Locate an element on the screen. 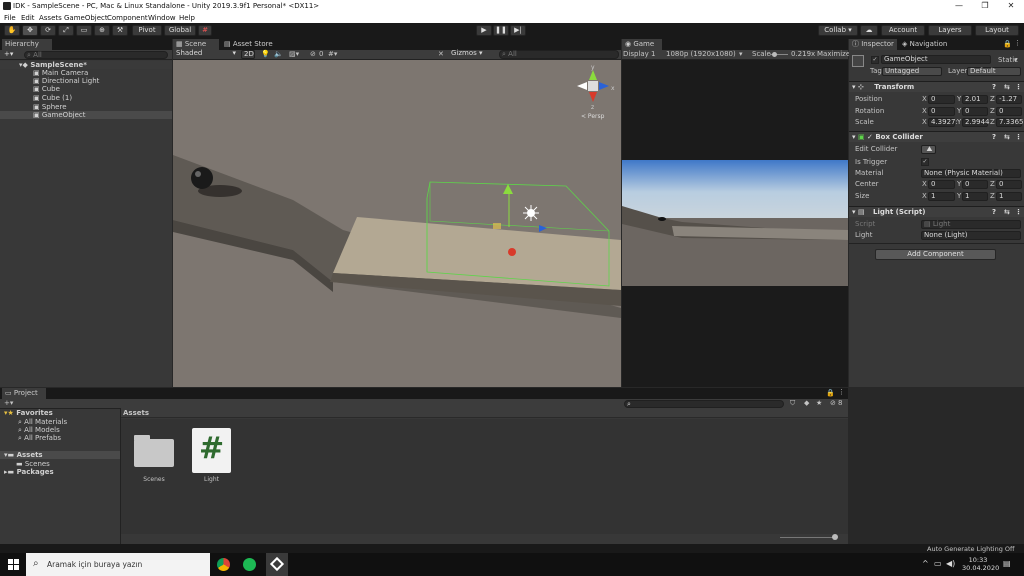 The image size is (1024, 576). scene-search-input: ⌕ All is located at coordinates (559, 54).